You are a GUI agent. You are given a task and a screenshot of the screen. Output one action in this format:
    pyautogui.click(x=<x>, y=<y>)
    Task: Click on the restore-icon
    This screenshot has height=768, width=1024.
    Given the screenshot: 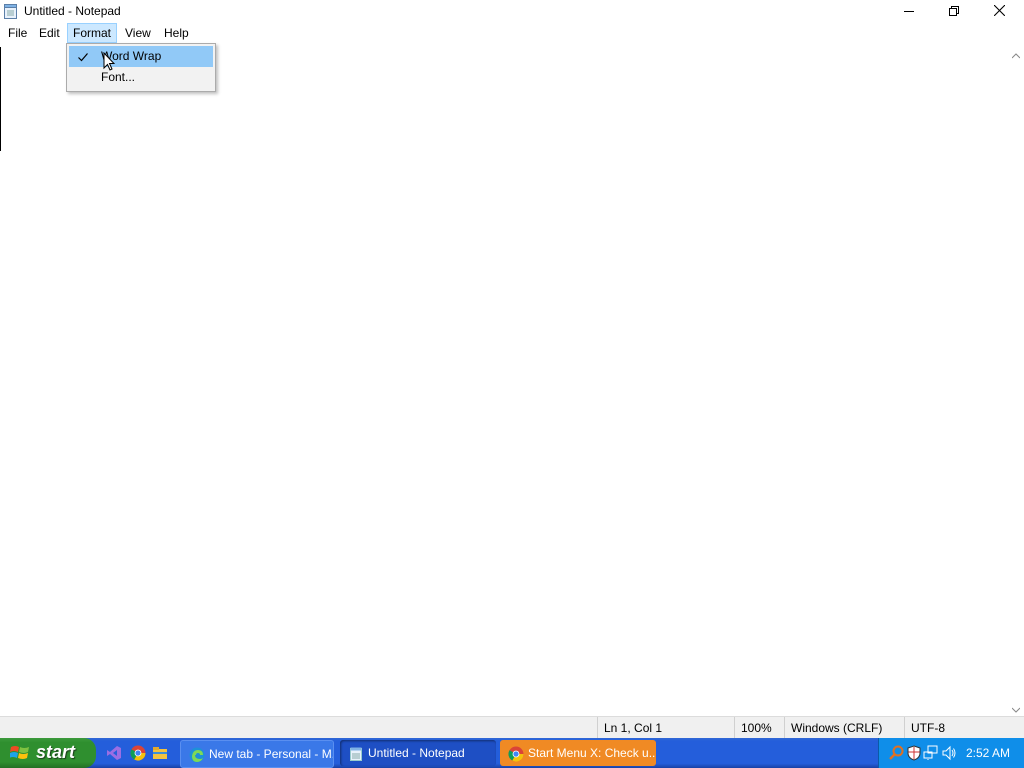 What is the action you would take?
    pyautogui.click(x=954, y=12)
    